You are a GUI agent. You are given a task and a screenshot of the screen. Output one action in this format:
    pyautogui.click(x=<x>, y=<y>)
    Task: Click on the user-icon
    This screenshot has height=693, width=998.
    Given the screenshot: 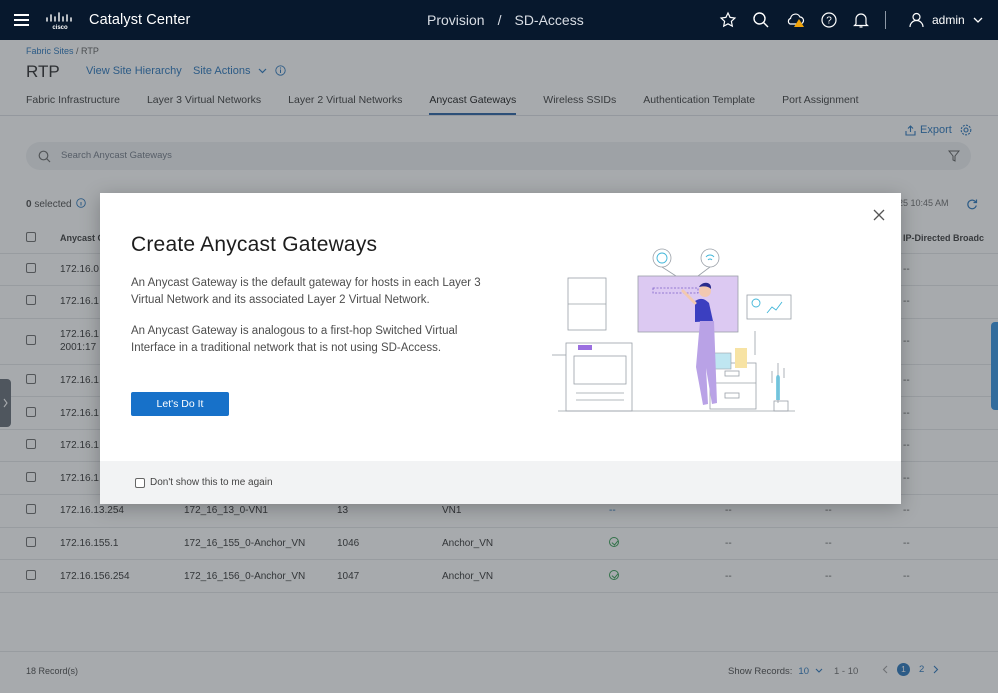 What is the action you would take?
    pyautogui.click(x=916, y=19)
    